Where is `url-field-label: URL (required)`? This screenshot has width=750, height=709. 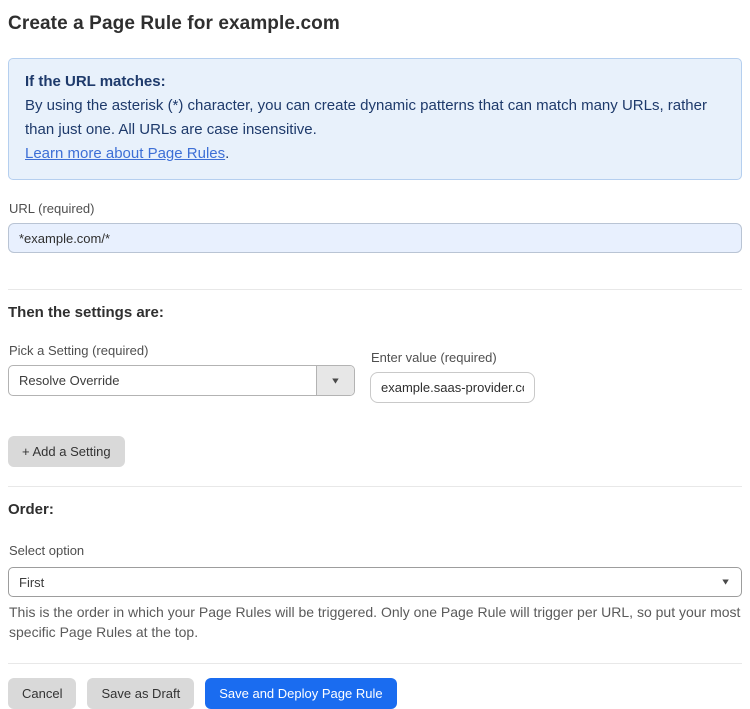 url-field-label: URL (required) is located at coordinates (52, 208).